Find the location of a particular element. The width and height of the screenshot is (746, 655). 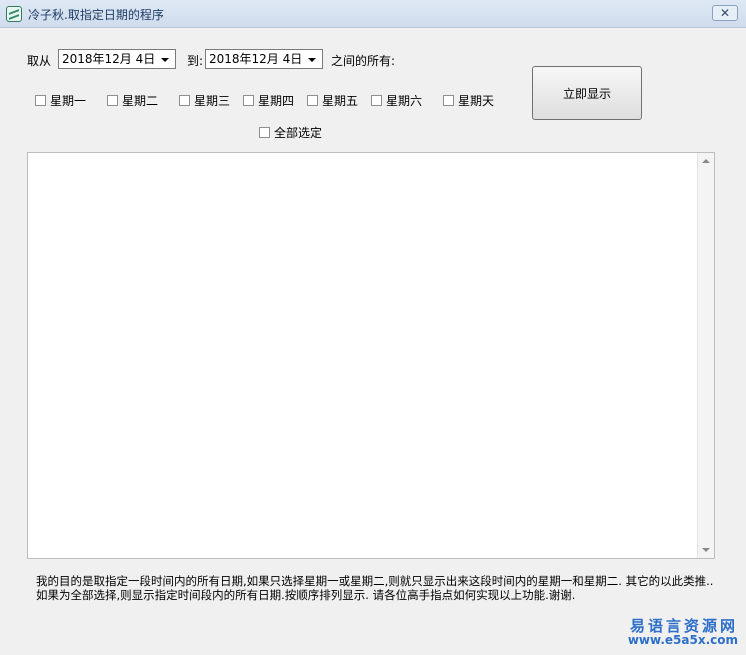

checkbox-tuesday: 星期二 is located at coordinates (132, 100).